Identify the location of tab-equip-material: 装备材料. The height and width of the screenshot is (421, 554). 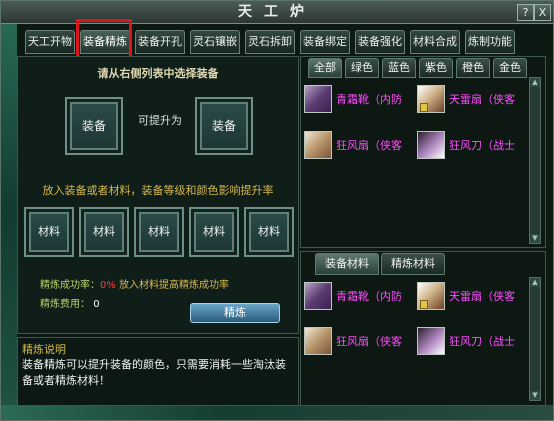
(347, 264).